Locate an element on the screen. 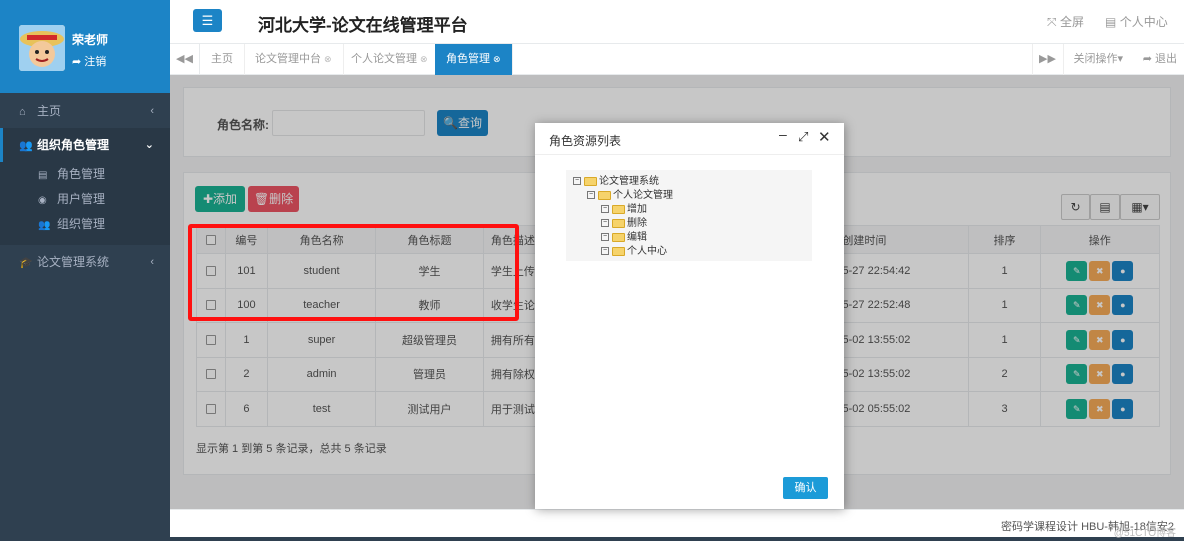  tree-node-label: 个人中心 is located at coordinates (647, 251).